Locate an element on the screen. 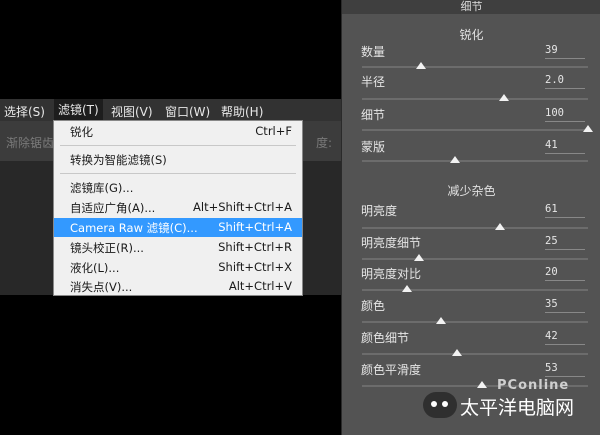  panel-header: 细节 is located at coordinates (471, 7).